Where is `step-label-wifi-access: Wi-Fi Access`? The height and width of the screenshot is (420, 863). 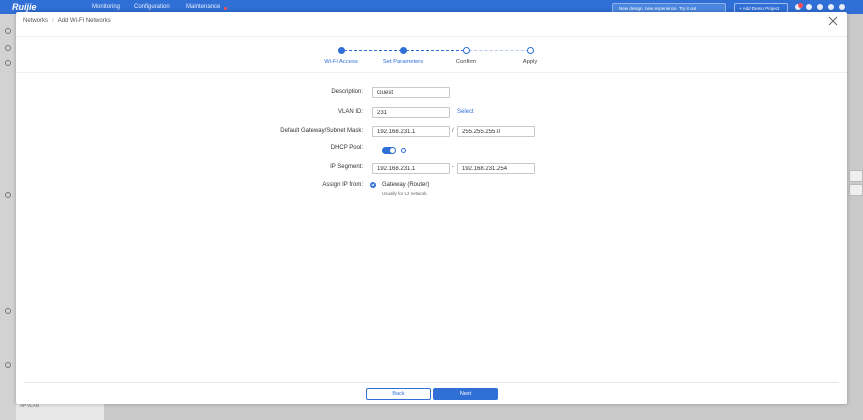 step-label-wifi-access: Wi-Fi Access is located at coordinates (341, 62).